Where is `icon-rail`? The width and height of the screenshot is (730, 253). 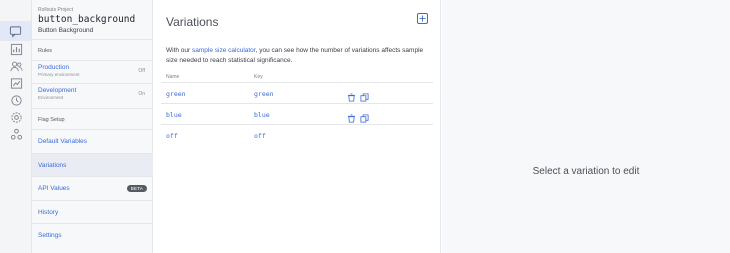
icon-rail is located at coordinates (16, 126).